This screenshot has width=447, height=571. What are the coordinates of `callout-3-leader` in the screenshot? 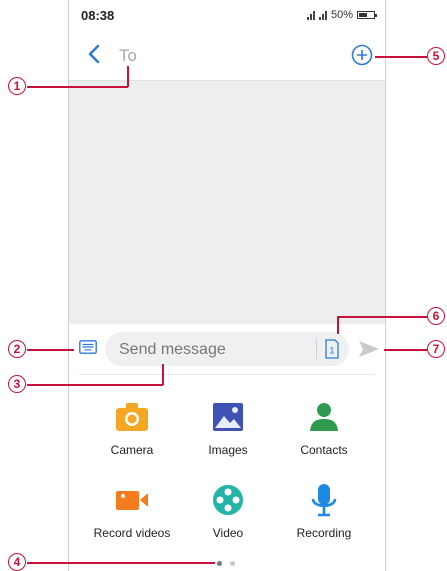 It's located at (95, 385).